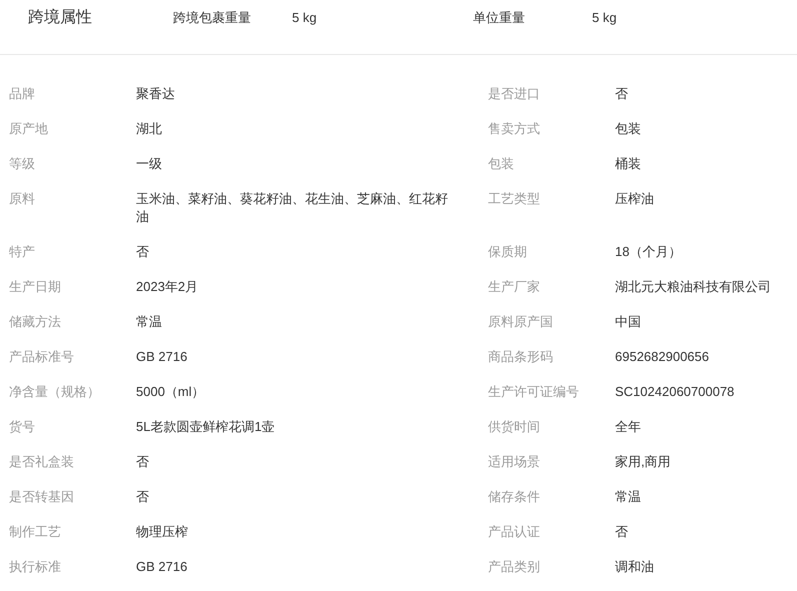 The width and height of the screenshot is (797, 591). I want to click on attribute-label: 适用场景, so click(514, 461).